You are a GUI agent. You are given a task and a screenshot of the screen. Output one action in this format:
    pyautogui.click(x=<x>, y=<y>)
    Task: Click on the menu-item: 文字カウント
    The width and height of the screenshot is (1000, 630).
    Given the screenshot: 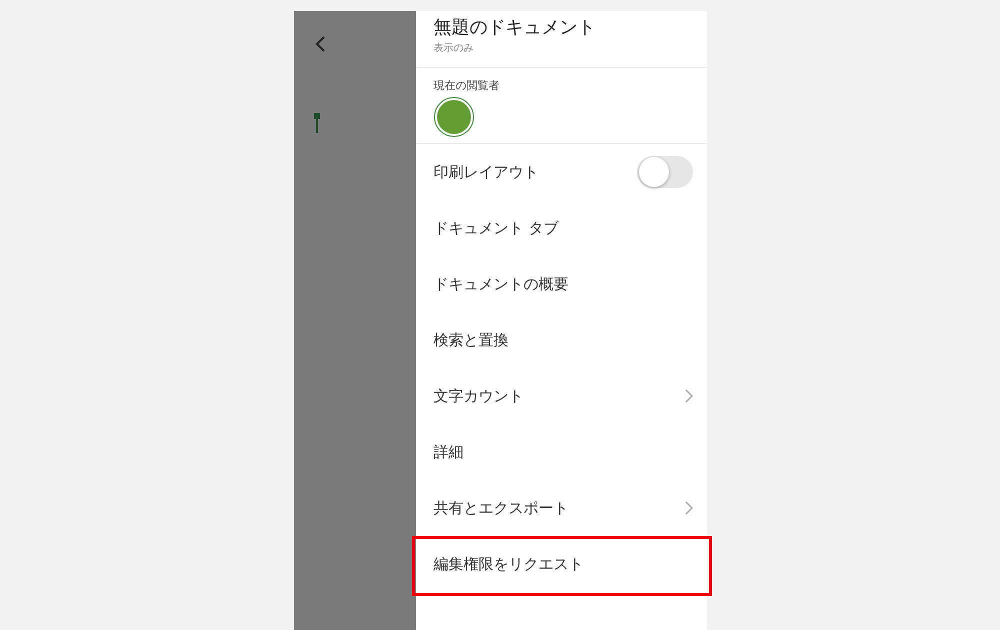 What is the action you would take?
    pyautogui.click(x=479, y=396)
    